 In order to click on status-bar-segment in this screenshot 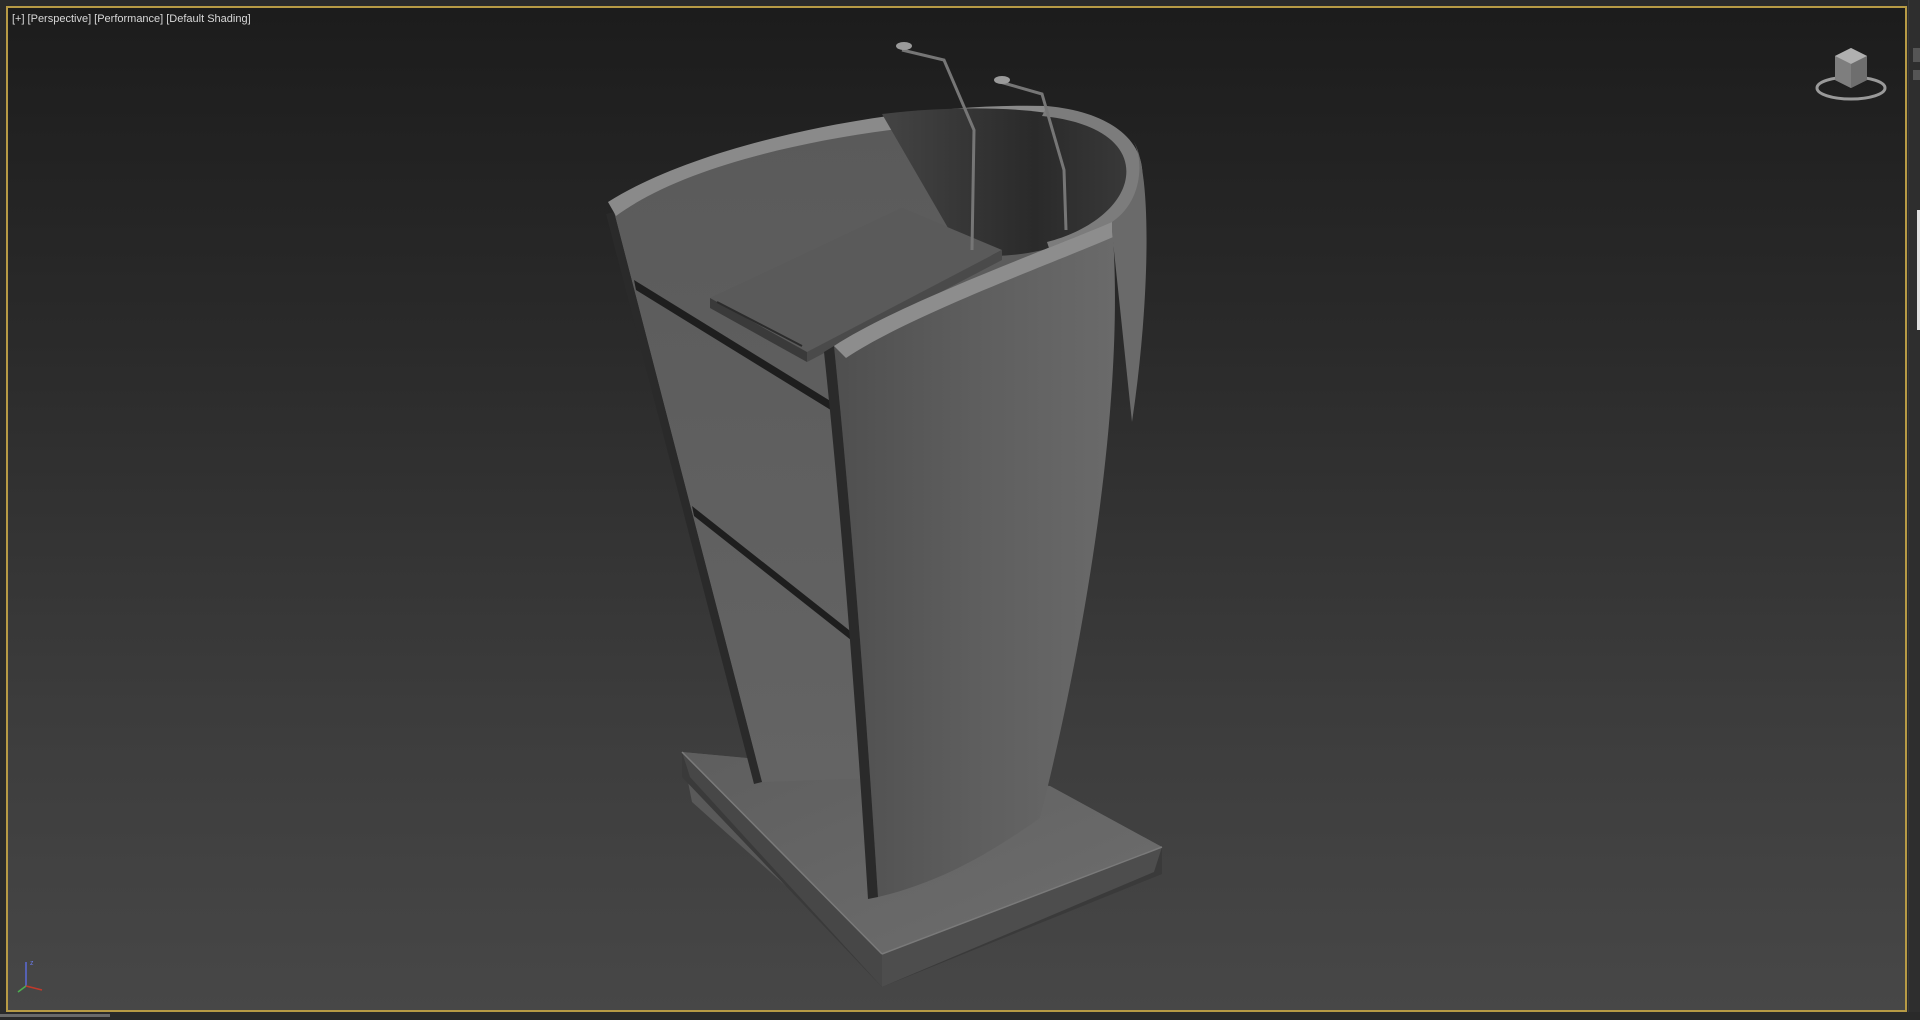, I will do `click(55, 1015)`.